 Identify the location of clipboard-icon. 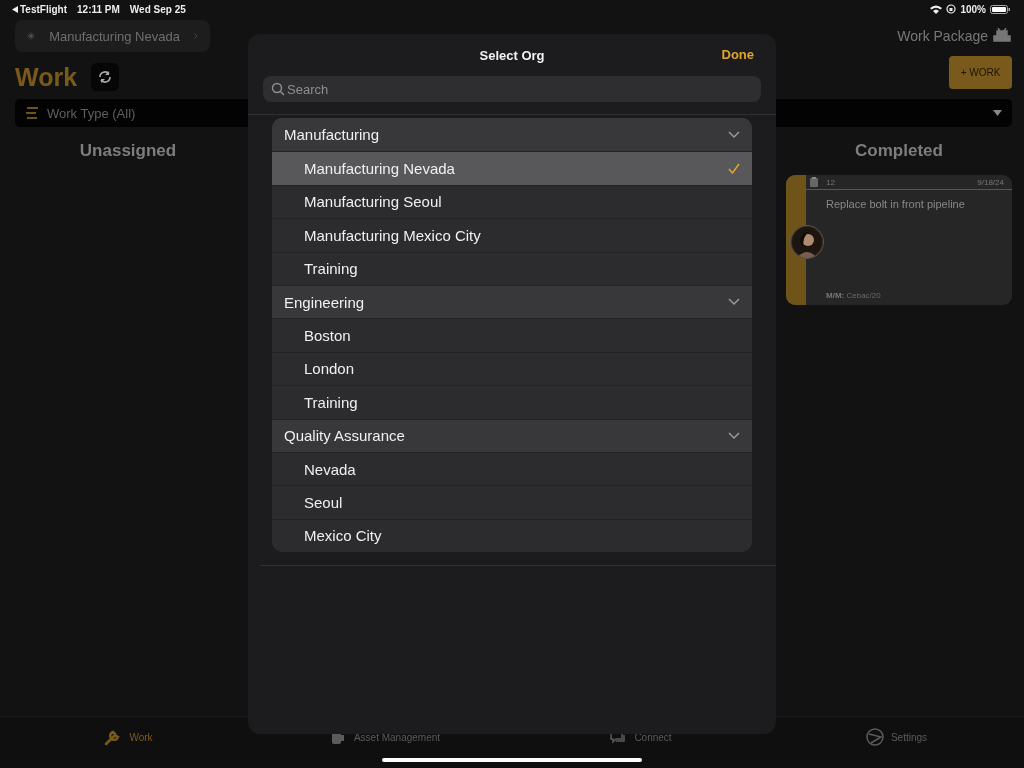
(814, 182).